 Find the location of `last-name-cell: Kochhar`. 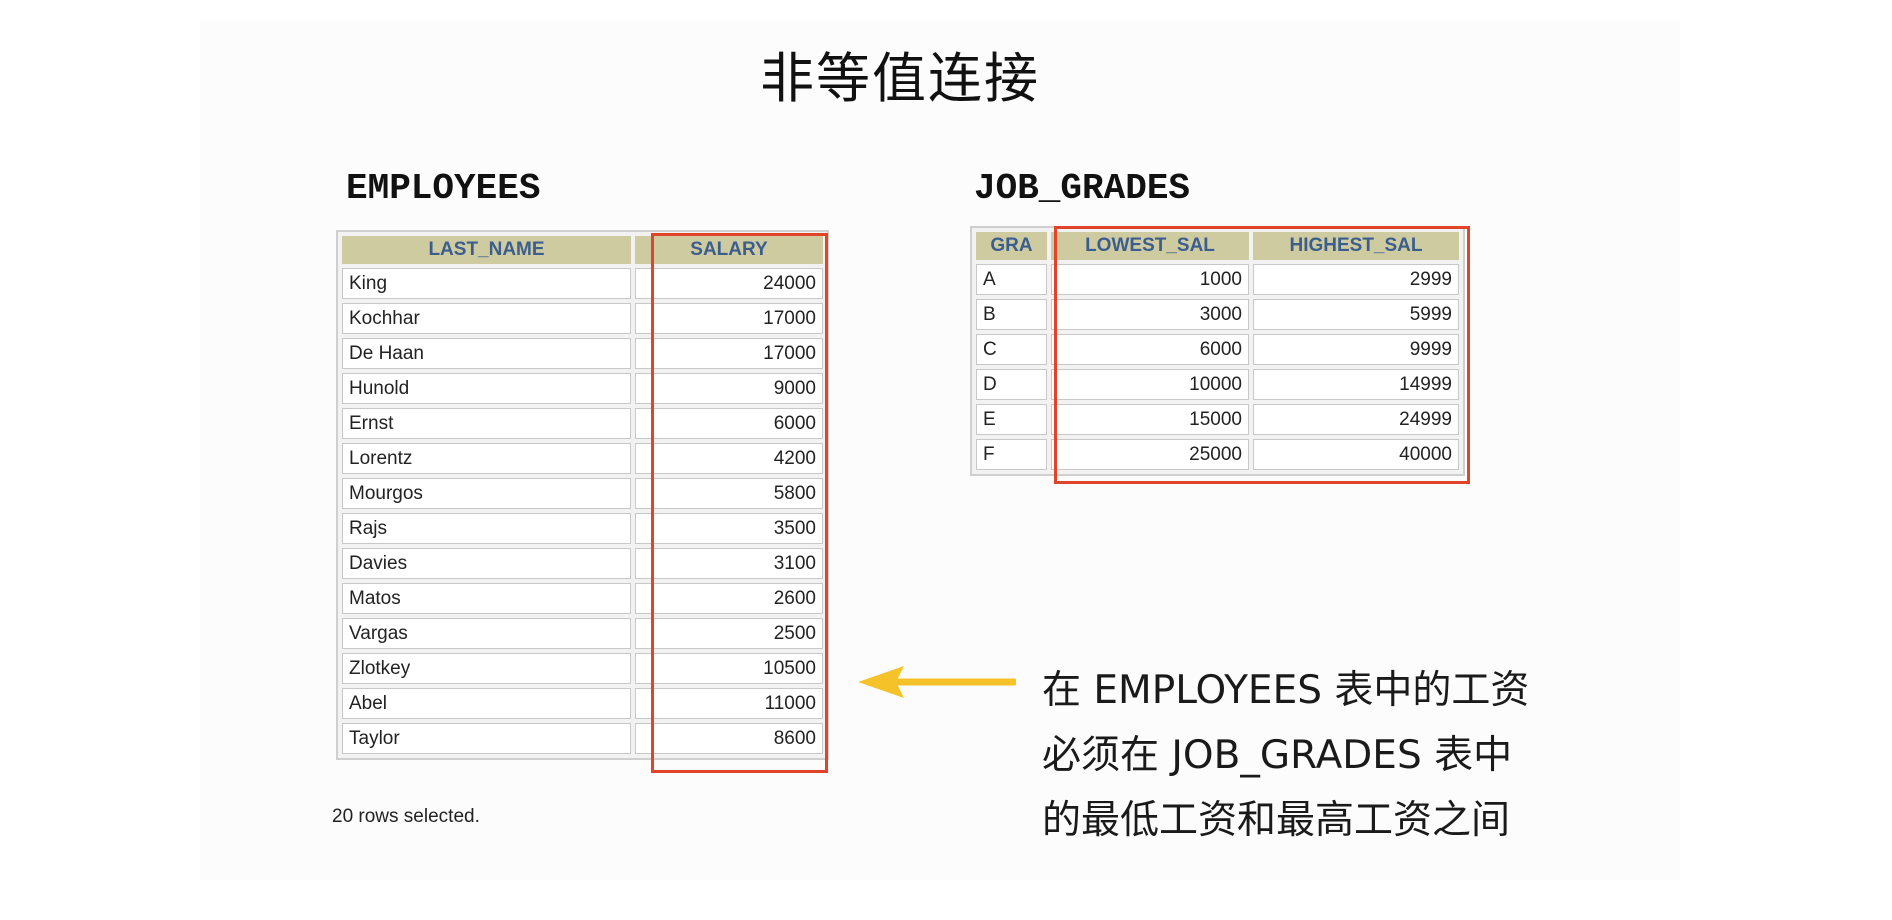

last-name-cell: Kochhar is located at coordinates (486, 318).